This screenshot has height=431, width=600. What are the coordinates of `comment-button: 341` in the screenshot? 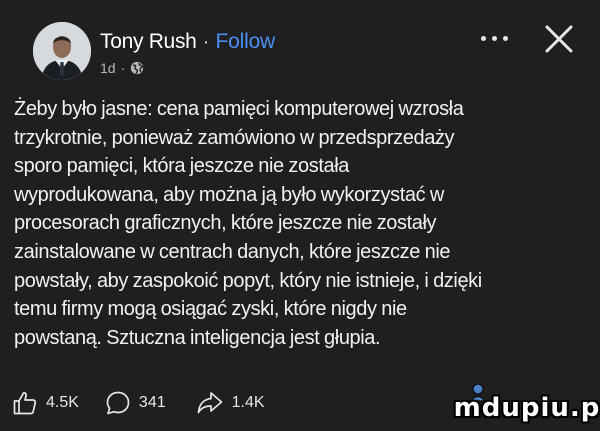 It's located at (135, 403).